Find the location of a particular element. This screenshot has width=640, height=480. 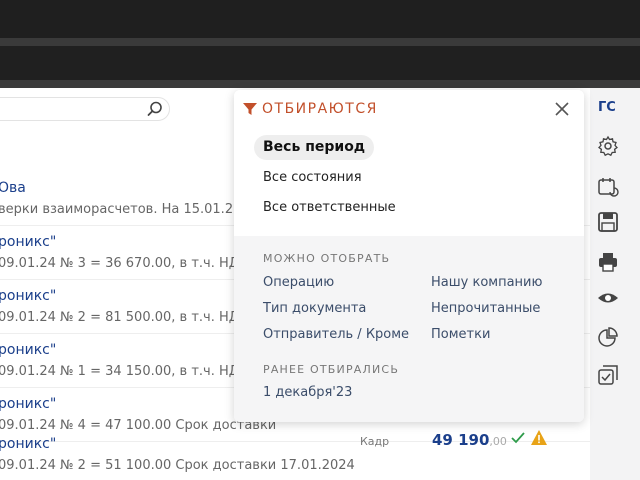

eye-icon is located at coordinates (608, 298).